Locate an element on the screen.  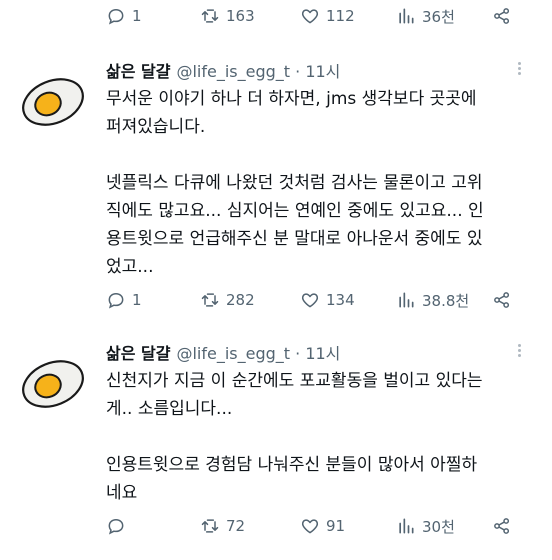
tweet-actions: 1 163 112 36천 is located at coordinates (276, 16).